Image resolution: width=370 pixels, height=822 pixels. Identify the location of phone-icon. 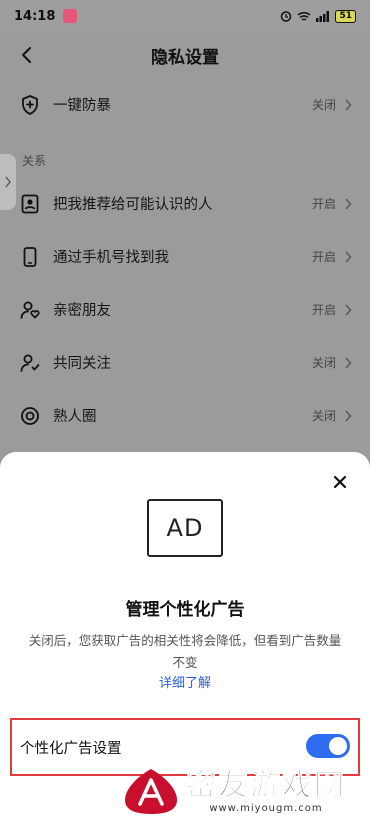
(30, 256).